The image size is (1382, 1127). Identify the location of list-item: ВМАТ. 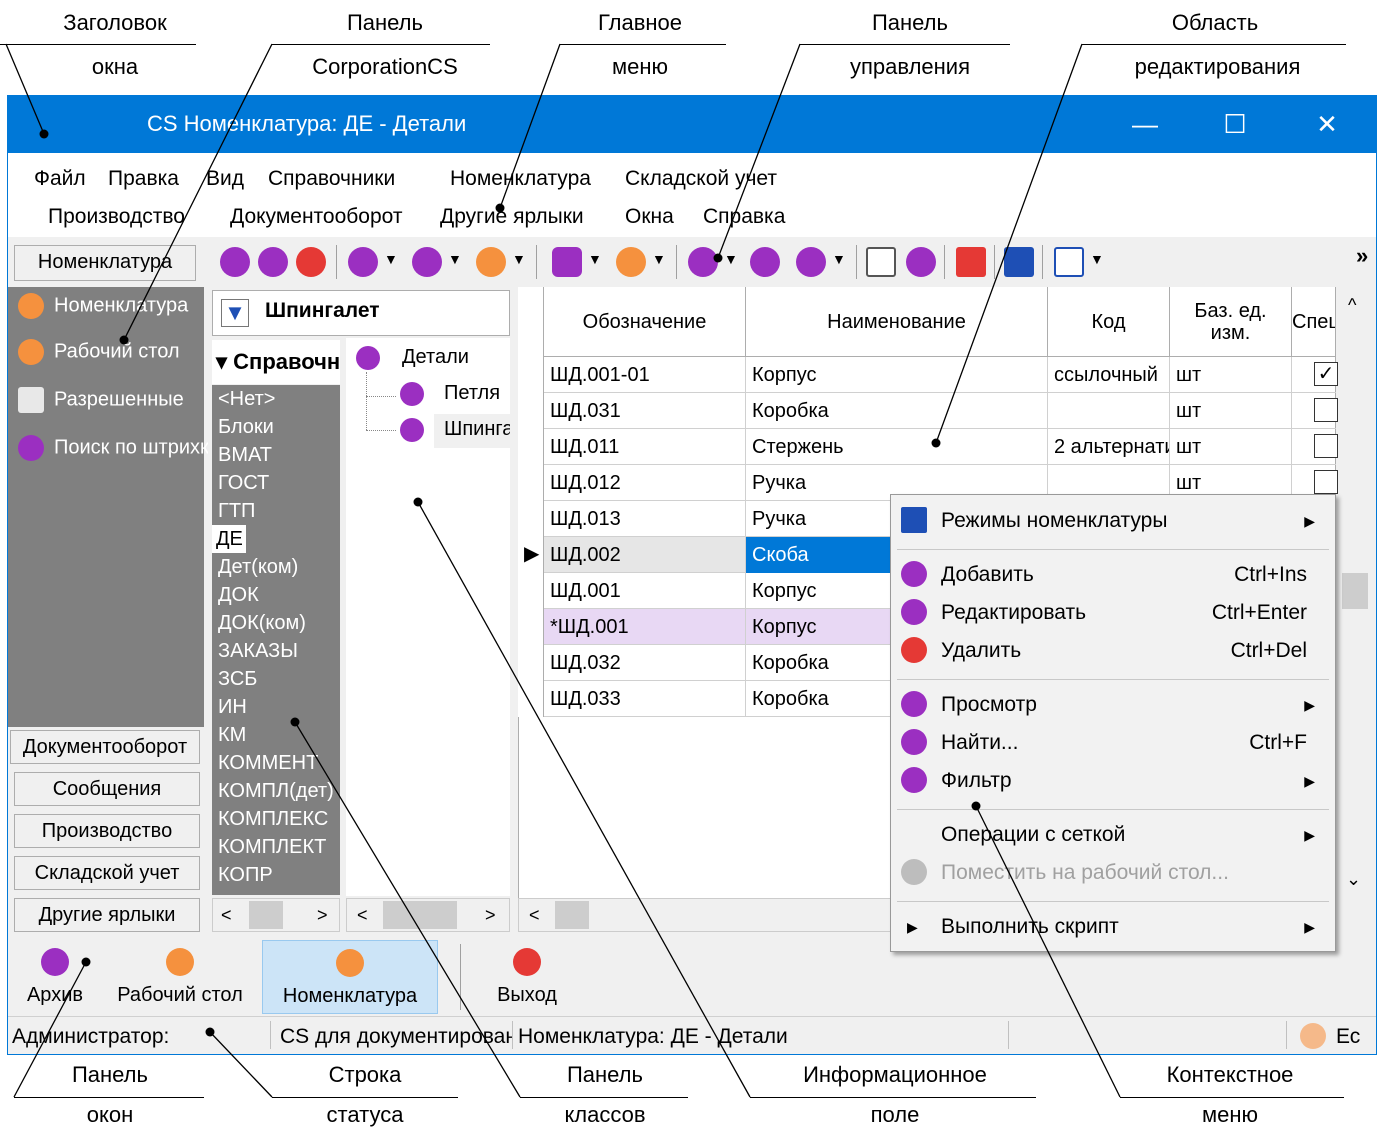
(276, 455).